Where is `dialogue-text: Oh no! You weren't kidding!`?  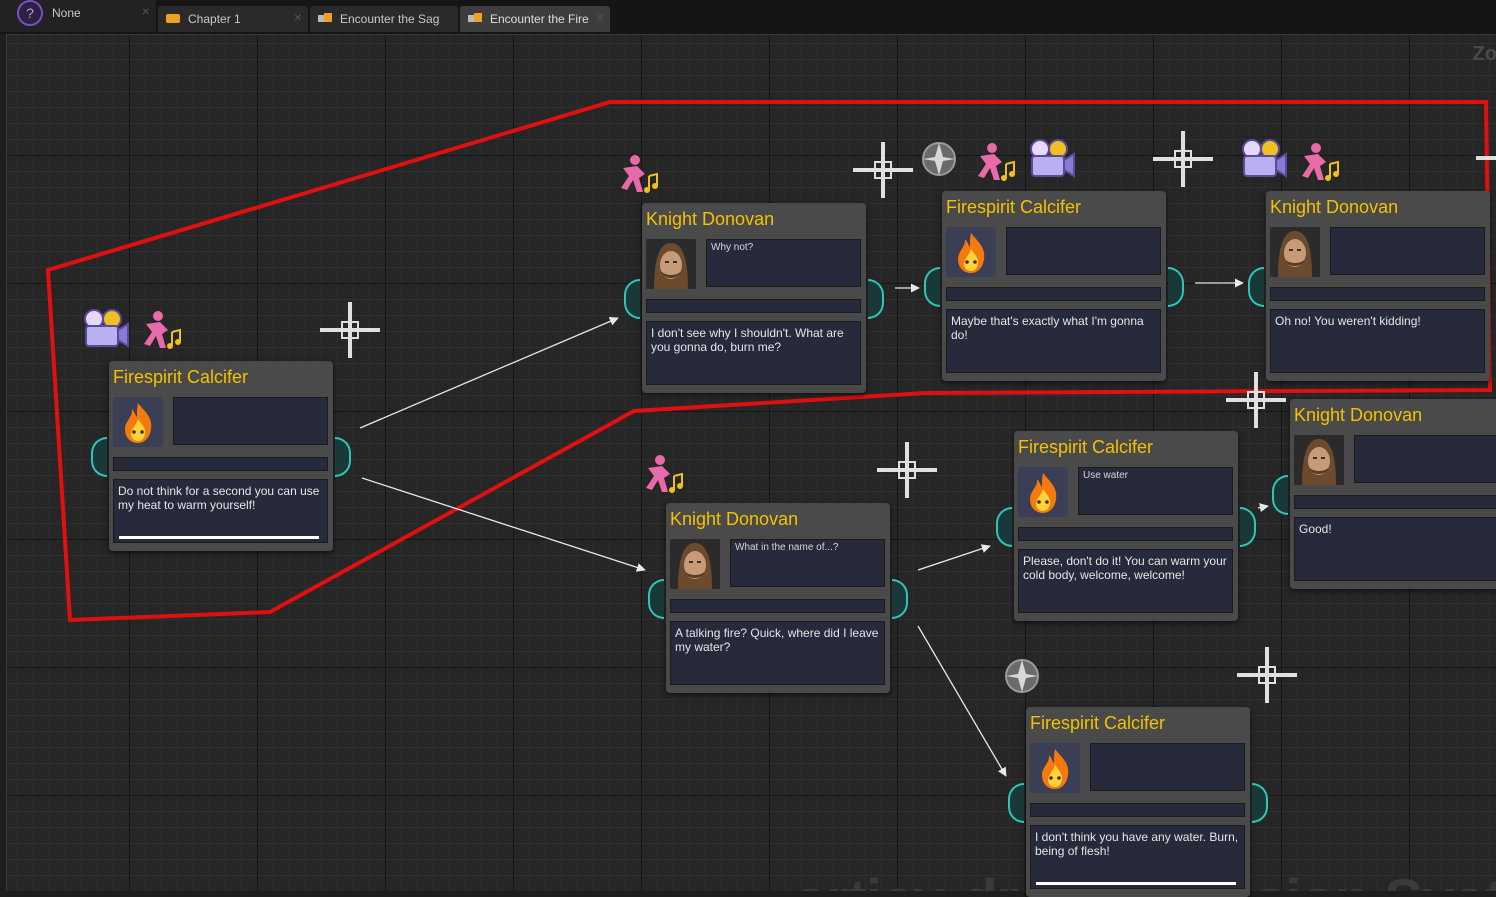
dialogue-text: Oh no! You weren't kidding! is located at coordinates (1377, 341).